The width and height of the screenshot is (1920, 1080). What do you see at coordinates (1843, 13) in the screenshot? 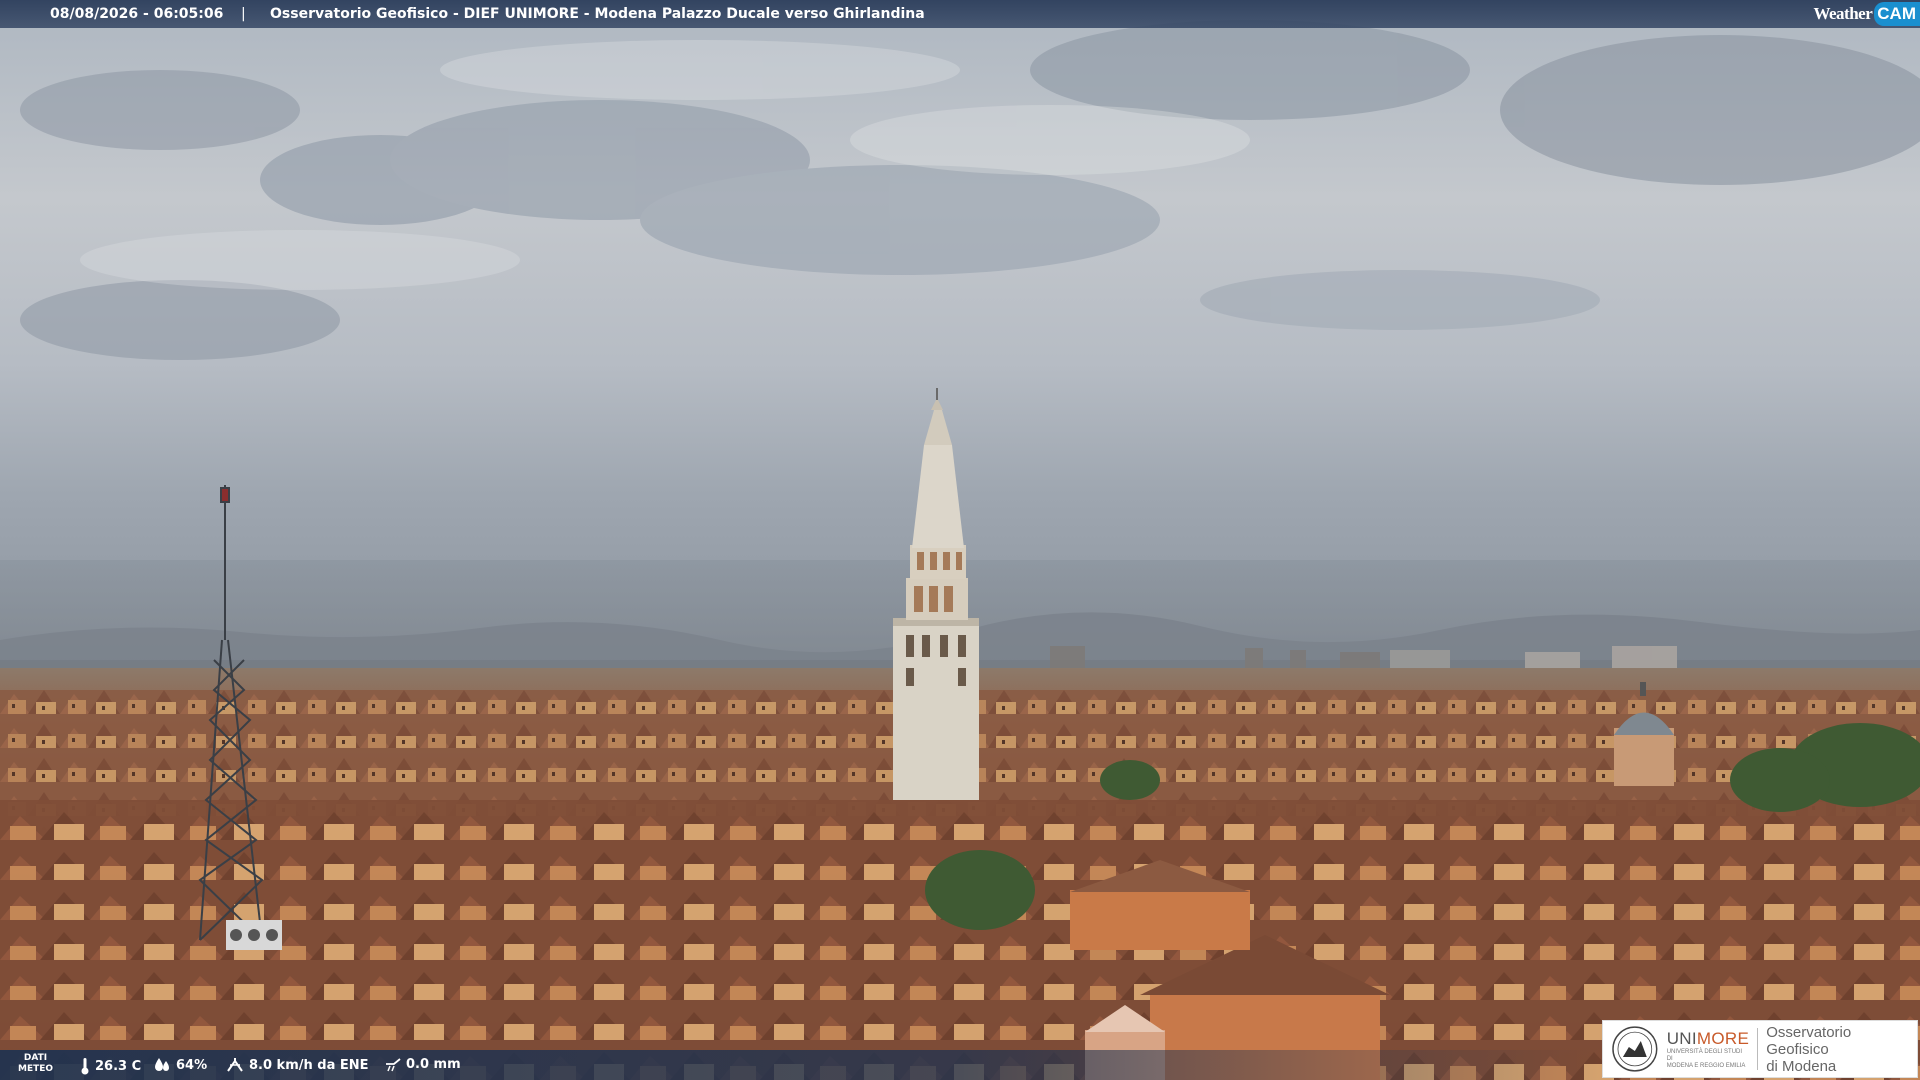
I see `brand-weather-text: Weather` at bounding box center [1843, 13].